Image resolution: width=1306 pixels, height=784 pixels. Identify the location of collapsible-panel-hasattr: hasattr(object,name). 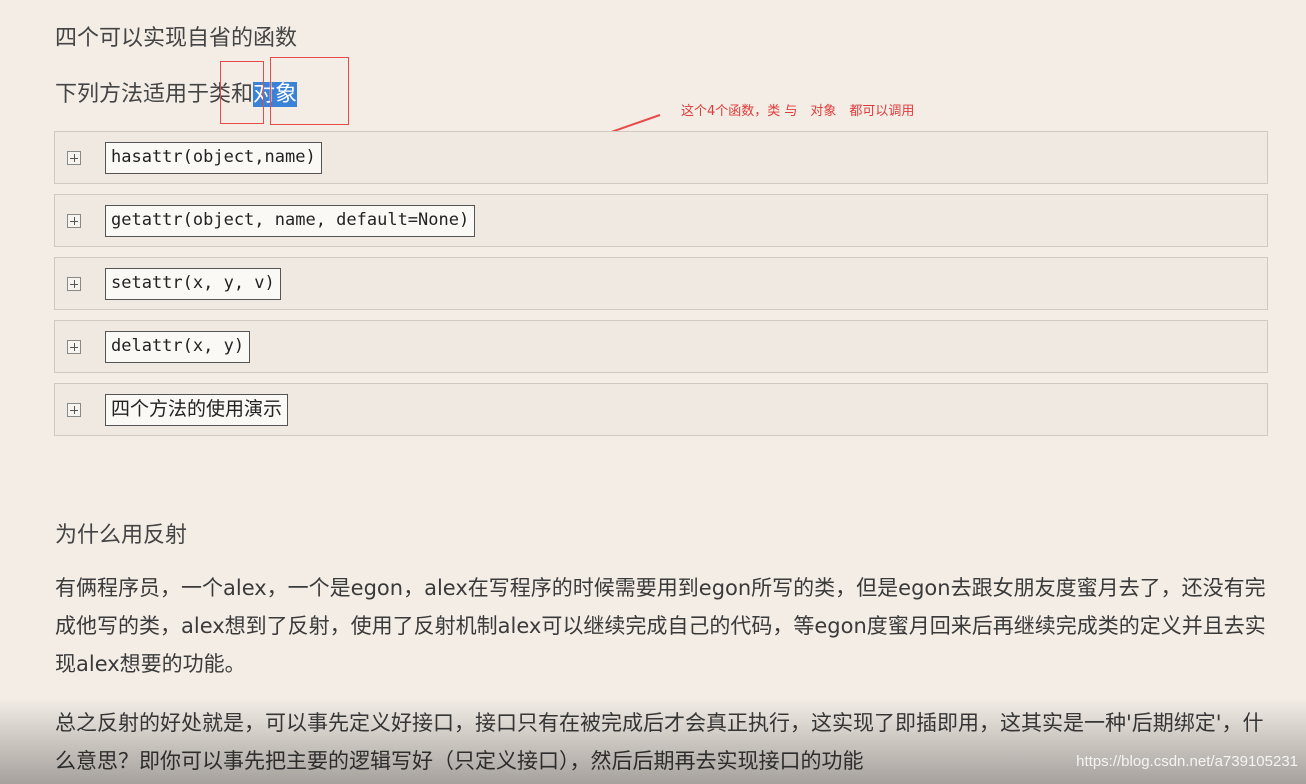
(661, 157).